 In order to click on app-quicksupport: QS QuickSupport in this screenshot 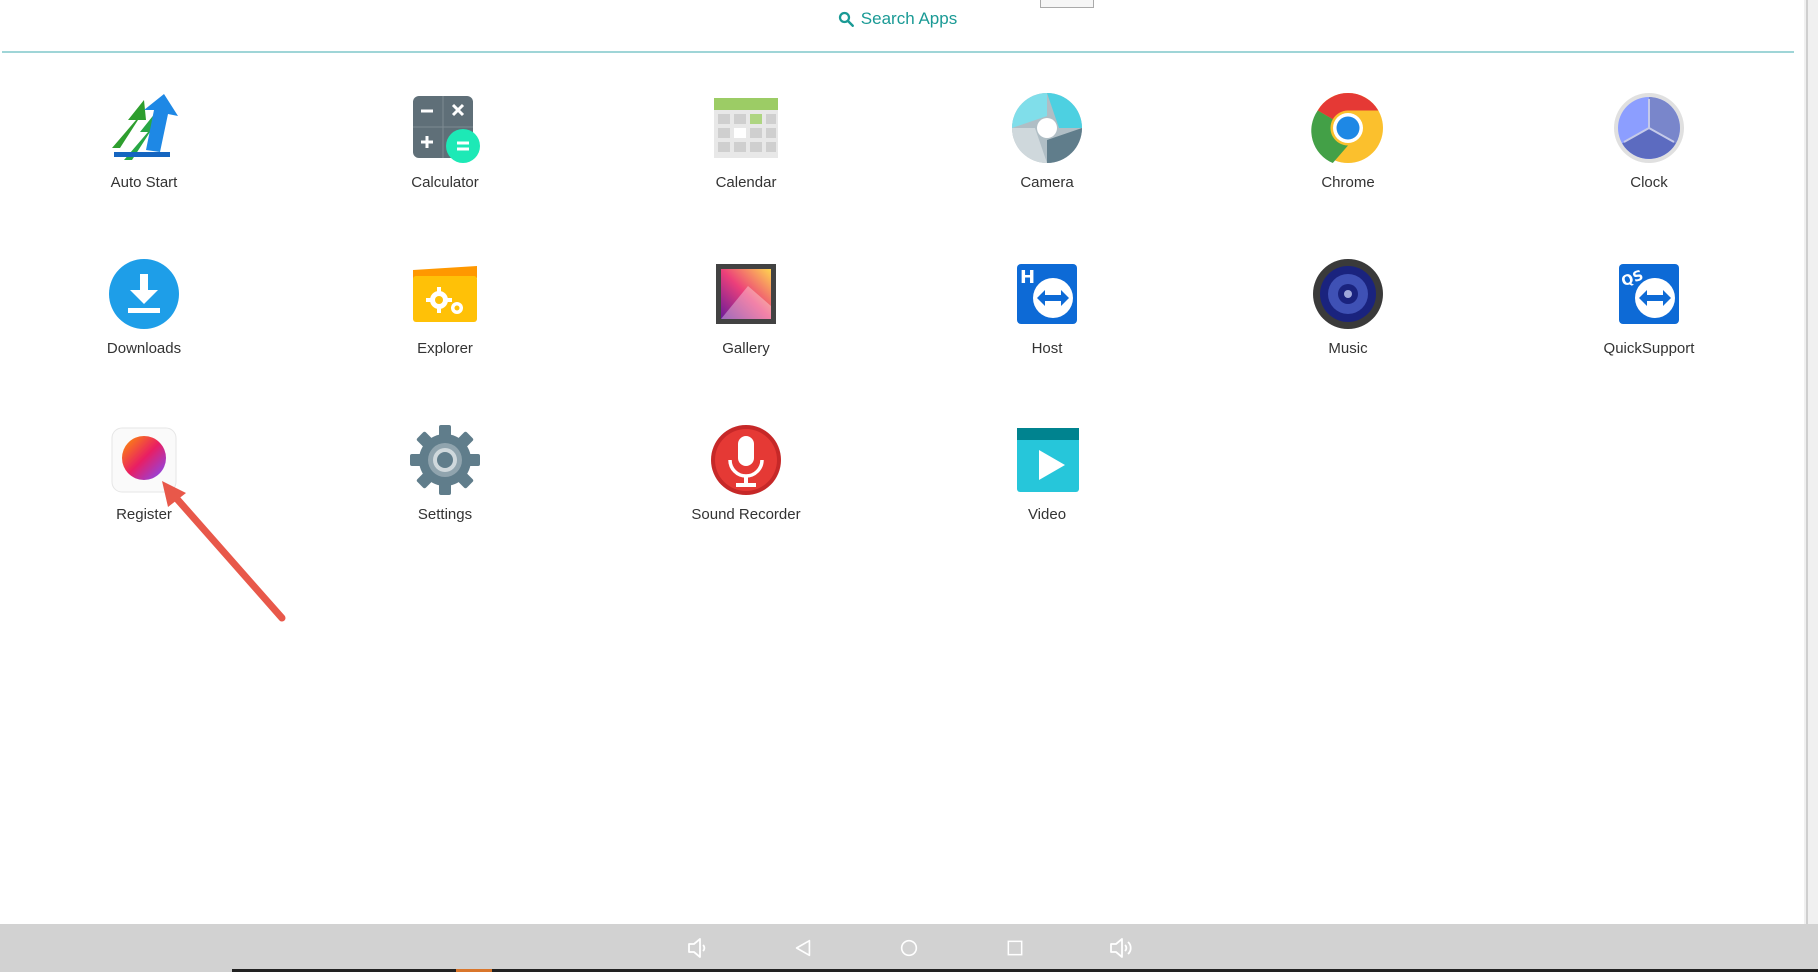, I will do `click(1649, 306)`.